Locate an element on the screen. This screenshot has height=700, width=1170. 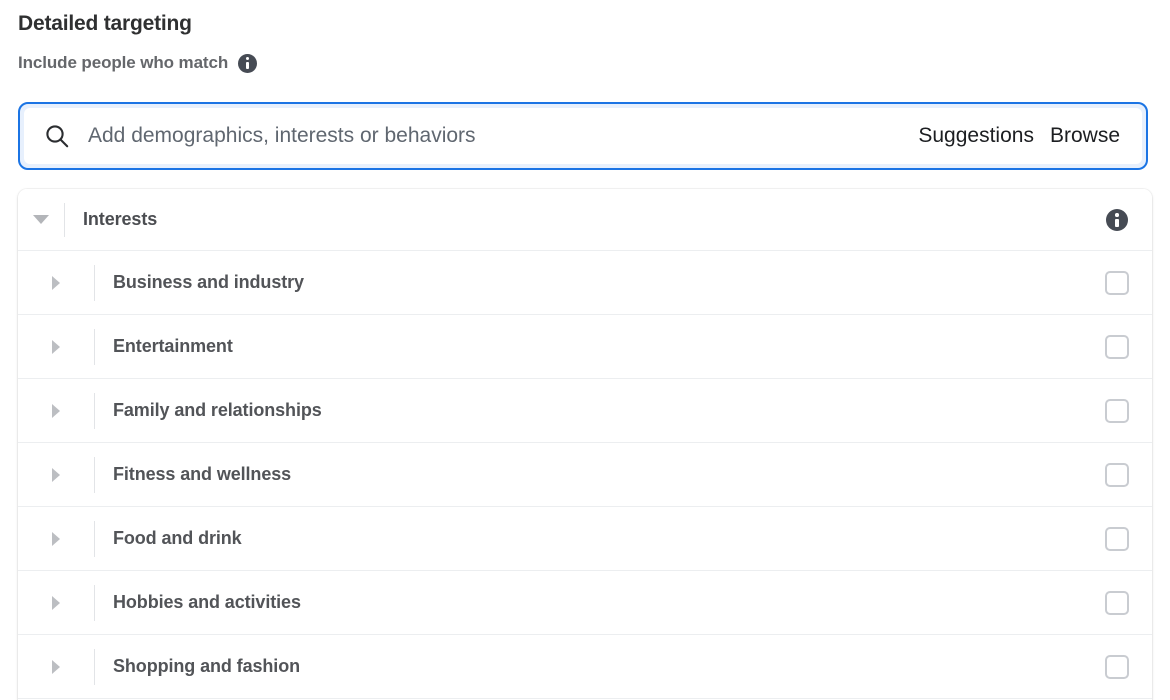
detailed-targeting-search: Suggestions Browse is located at coordinates (583, 136).